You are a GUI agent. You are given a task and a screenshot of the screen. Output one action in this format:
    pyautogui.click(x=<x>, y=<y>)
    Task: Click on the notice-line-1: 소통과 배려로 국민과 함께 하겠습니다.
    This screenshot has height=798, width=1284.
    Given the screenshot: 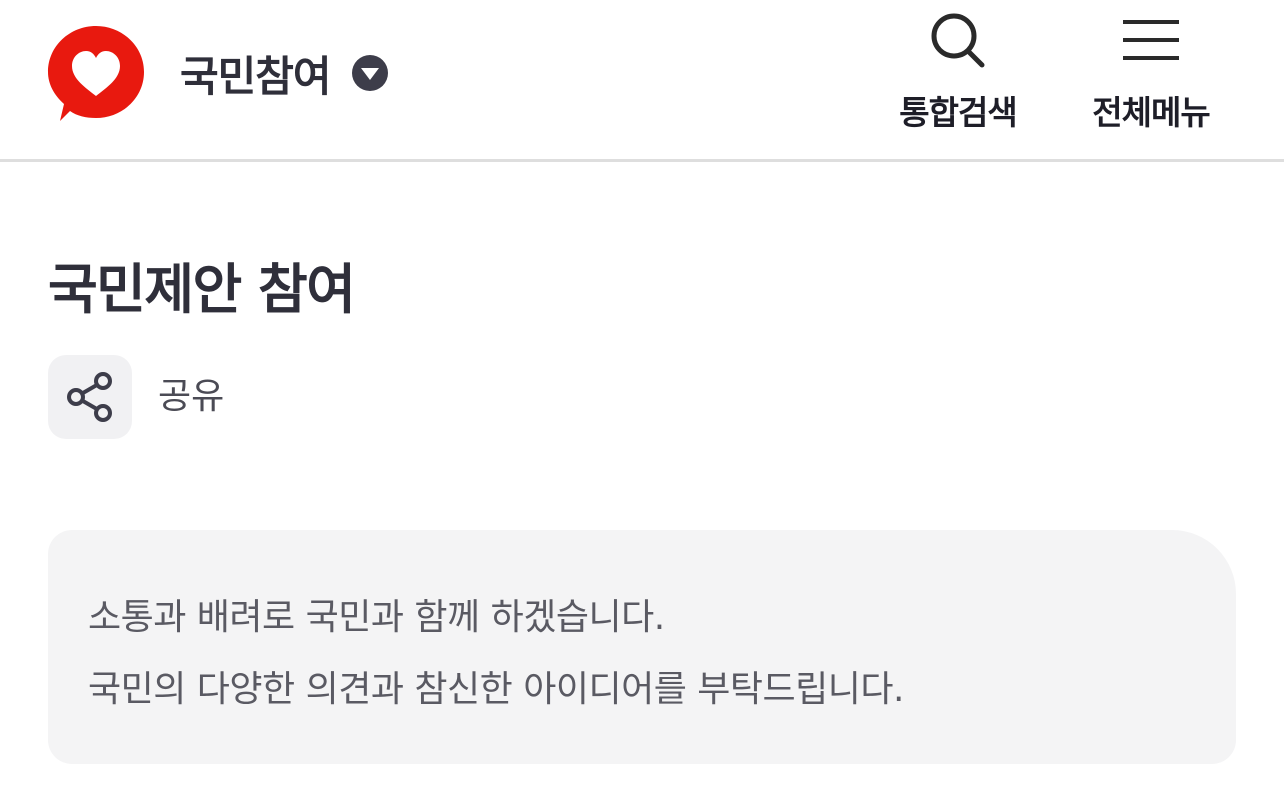 What is the action you would take?
    pyautogui.click(x=376, y=617)
    